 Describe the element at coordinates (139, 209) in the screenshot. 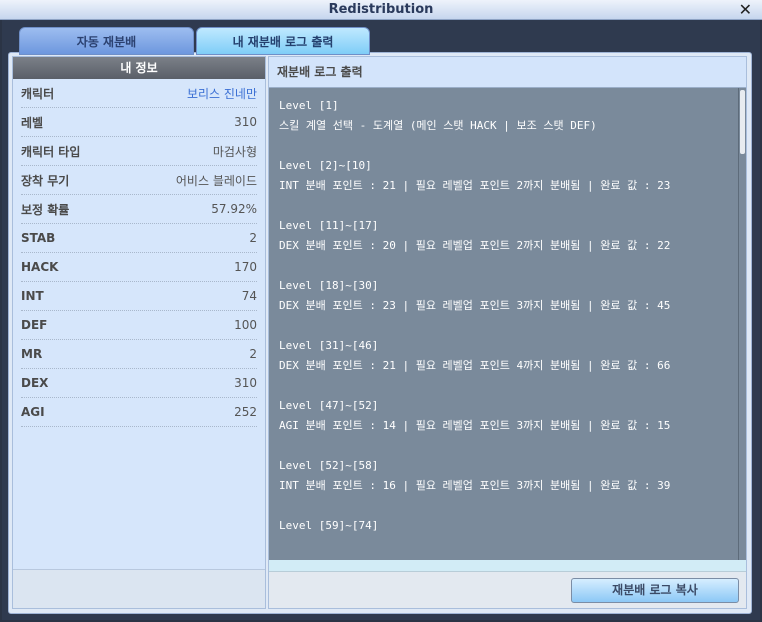

I see `info-row: 보정 확률 57.92%` at that location.